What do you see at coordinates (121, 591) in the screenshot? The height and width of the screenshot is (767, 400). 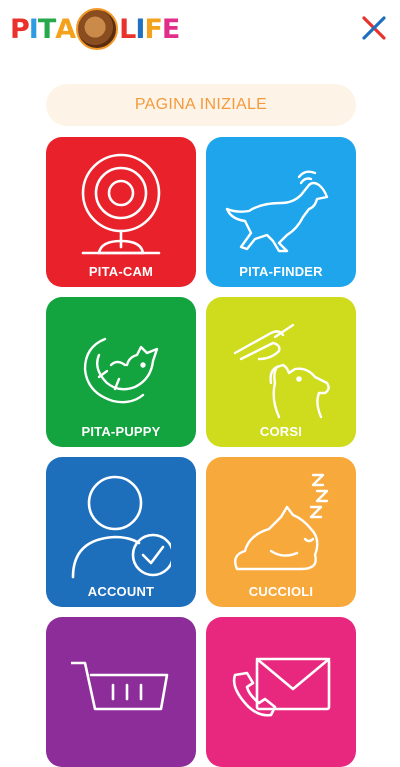 I see `tile-label: ACCOUNT` at bounding box center [121, 591].